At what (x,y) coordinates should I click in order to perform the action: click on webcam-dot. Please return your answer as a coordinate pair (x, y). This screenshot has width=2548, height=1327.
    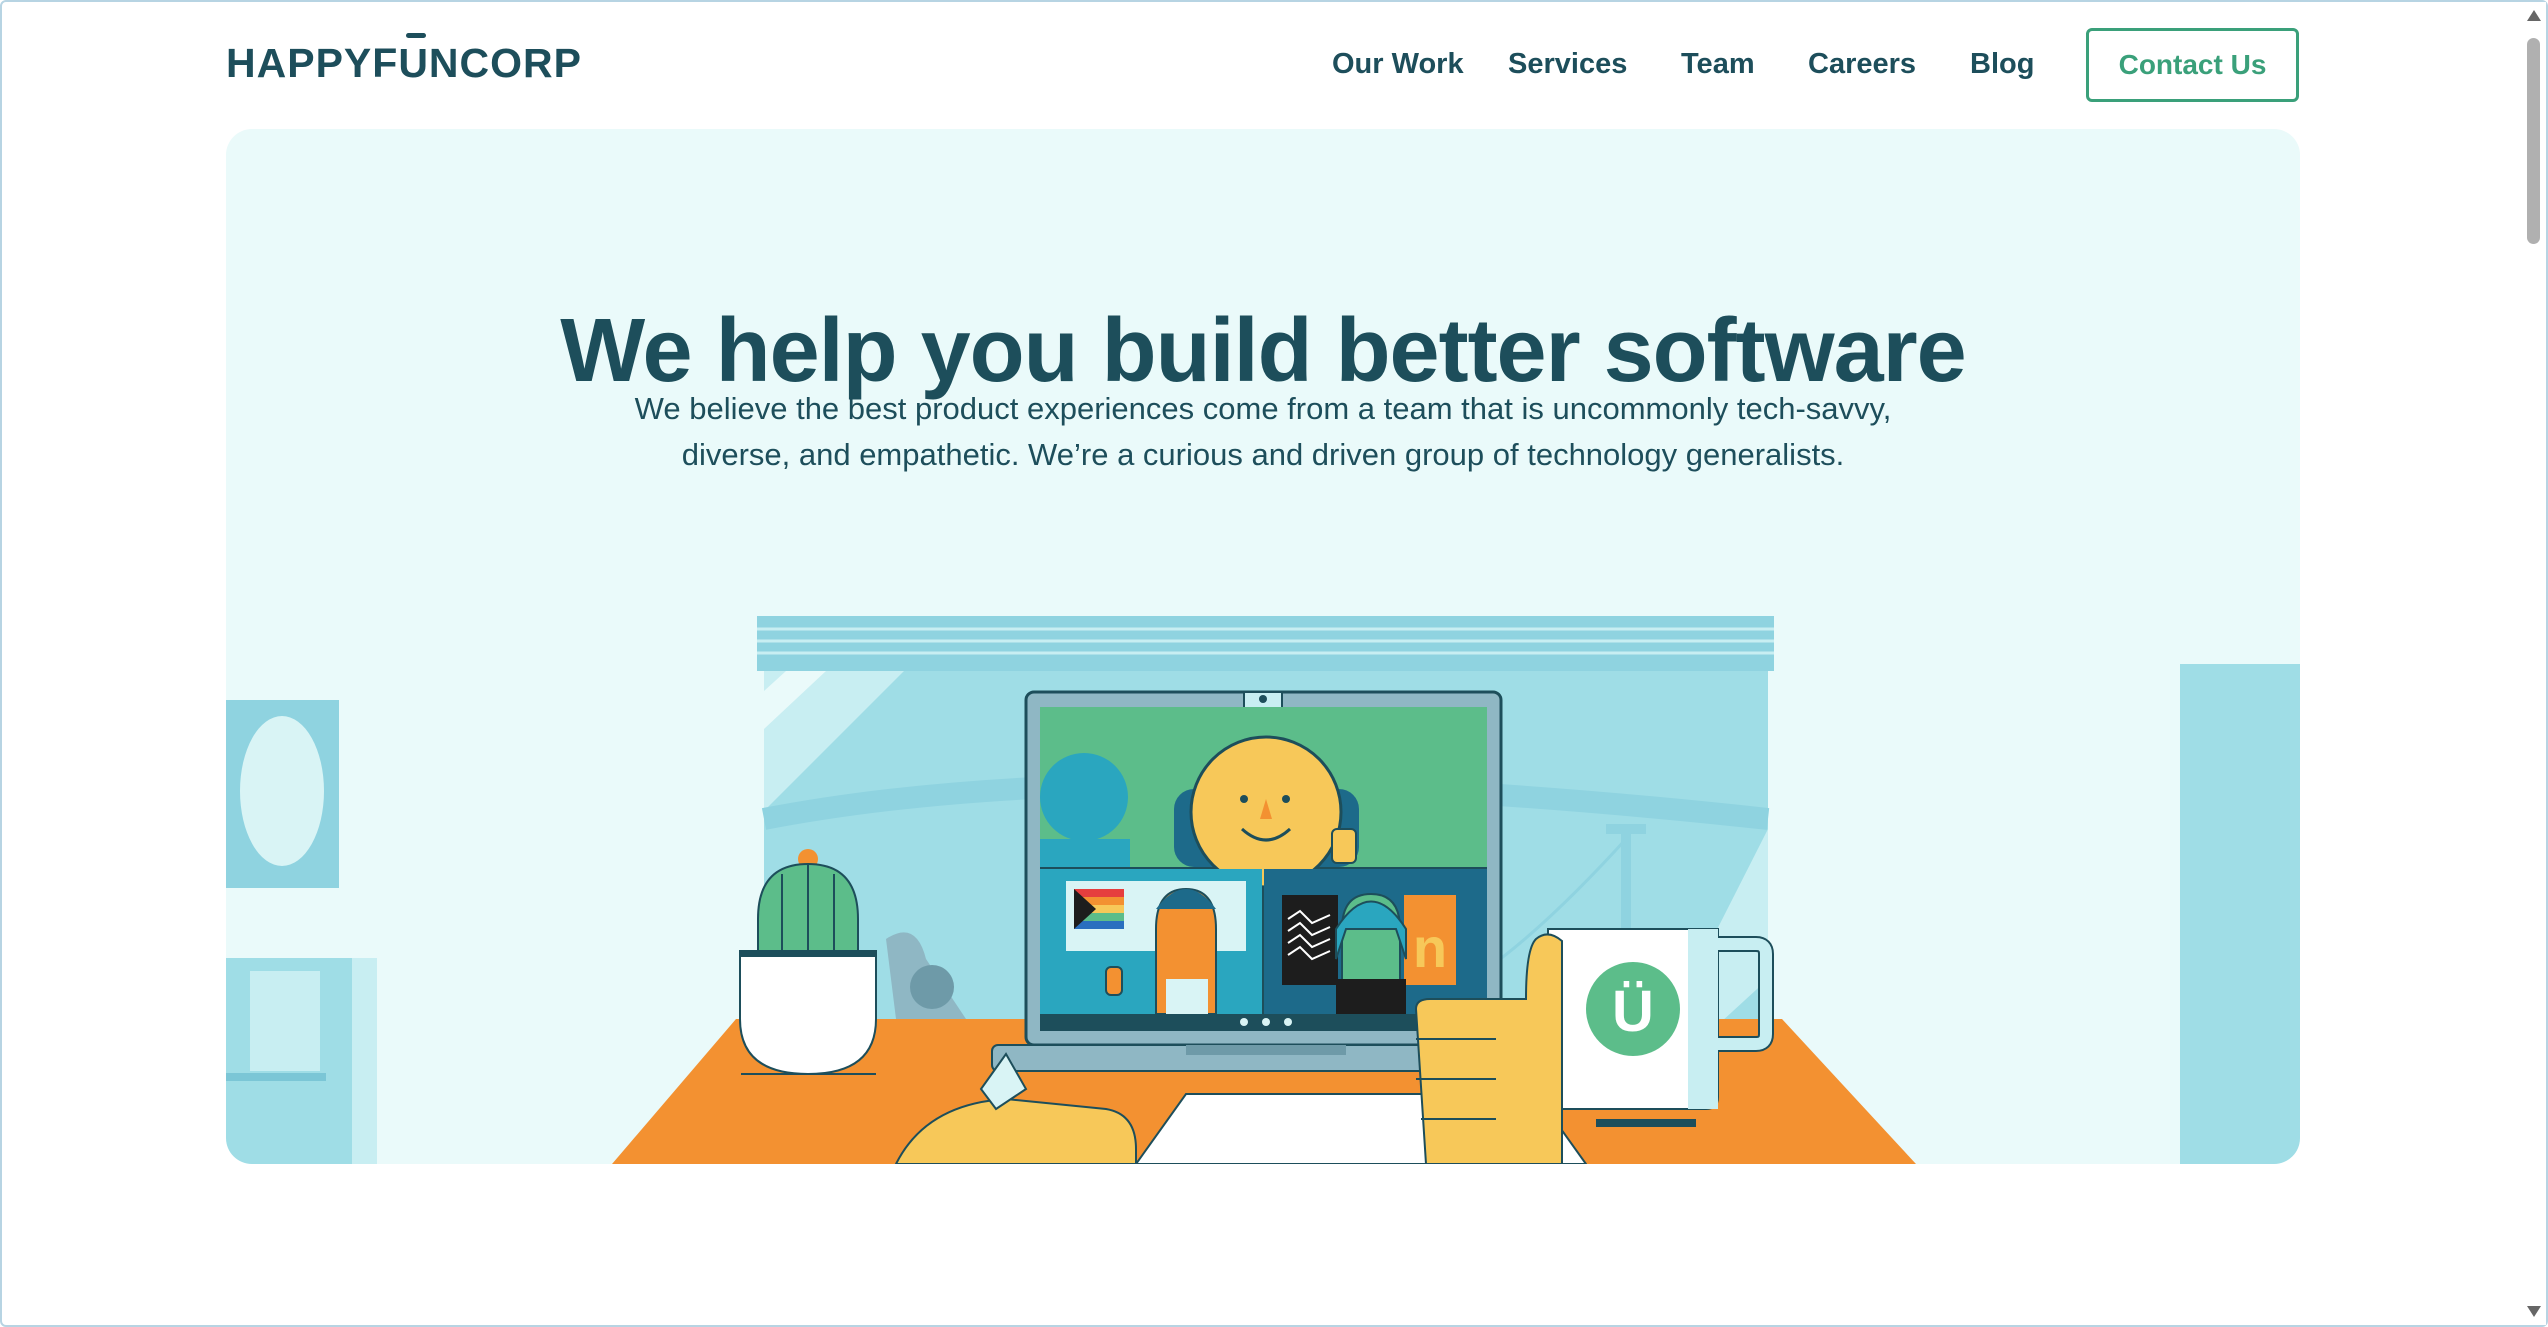
    Looking at the image, I should click on (1263, 699).